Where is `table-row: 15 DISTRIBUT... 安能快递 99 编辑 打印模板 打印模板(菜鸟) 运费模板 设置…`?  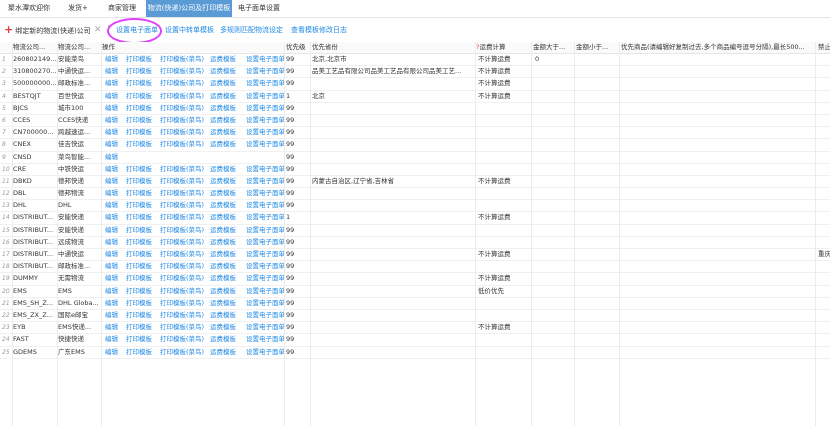 table-row: 15 DISTRIBUT... 安能快递 99 编辑 打印模板 打印模板(菜鸟) 运费模板 设置… is located at coordinates (415, 231).